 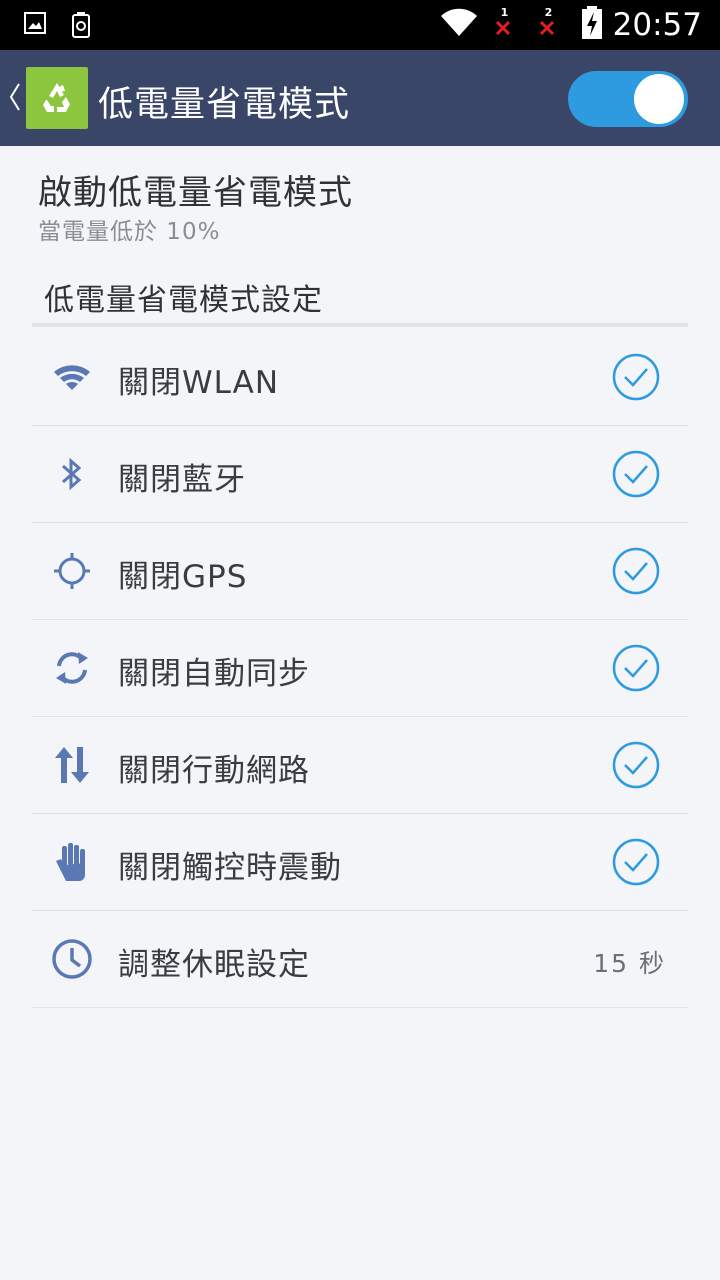 I want to click on sync-icon, so click(x=72, y=668).